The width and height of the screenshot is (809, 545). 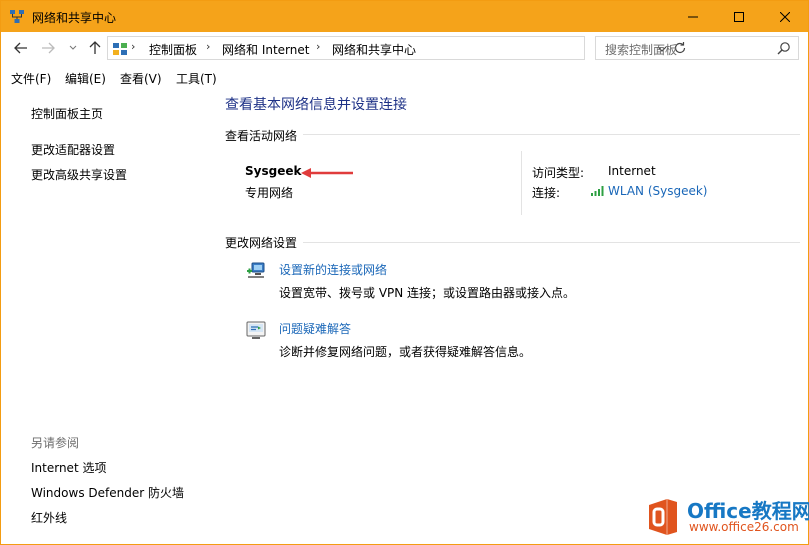 I want to click on title-bar: 网络和共享中心, so click(x=404, y=16).